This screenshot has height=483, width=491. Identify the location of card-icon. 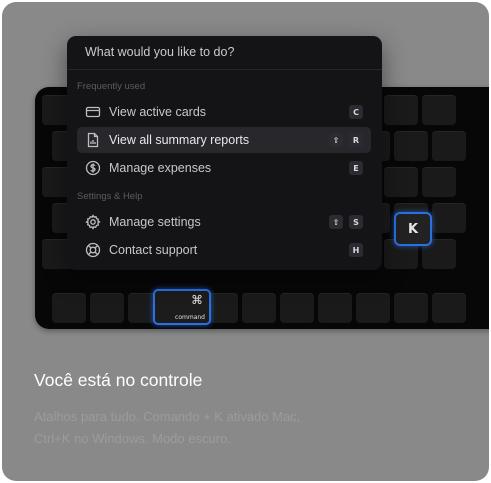
(93, 112).